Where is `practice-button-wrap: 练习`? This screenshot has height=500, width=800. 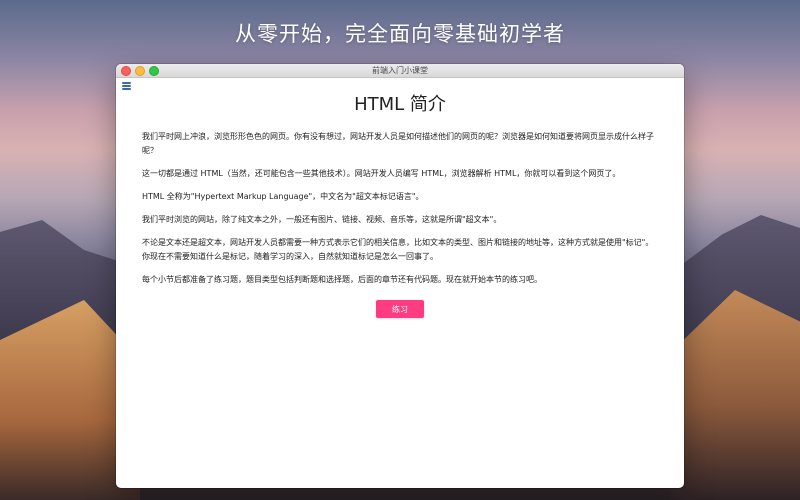 practice-button-wrap: 练习 is located at coordinates (400, 307).